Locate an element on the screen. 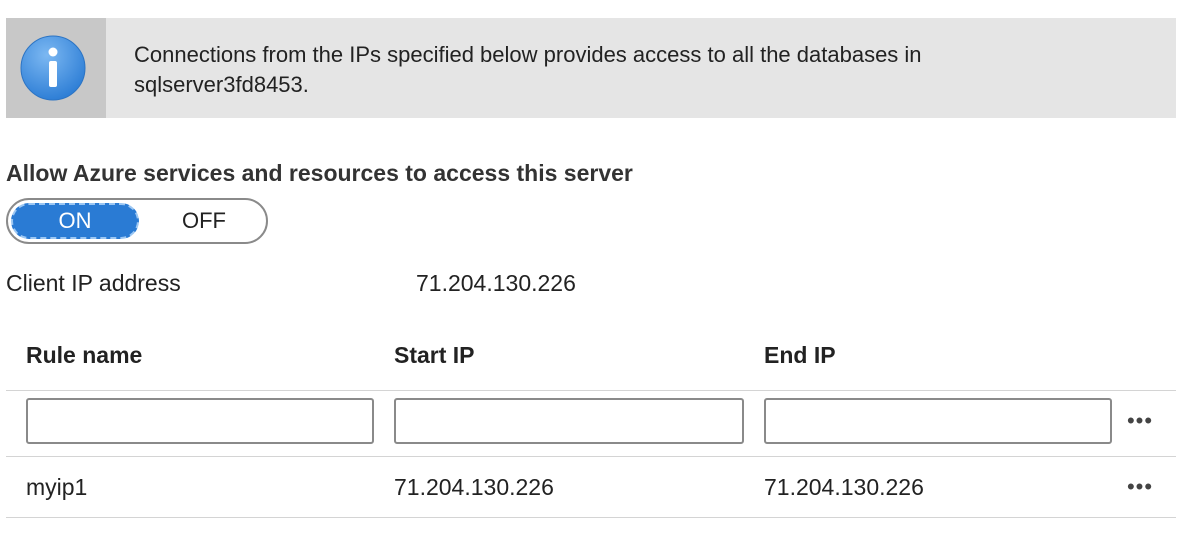 This screenshot has height=538, width=1202. table-bottom-divider is located at coordinates (591, 517).